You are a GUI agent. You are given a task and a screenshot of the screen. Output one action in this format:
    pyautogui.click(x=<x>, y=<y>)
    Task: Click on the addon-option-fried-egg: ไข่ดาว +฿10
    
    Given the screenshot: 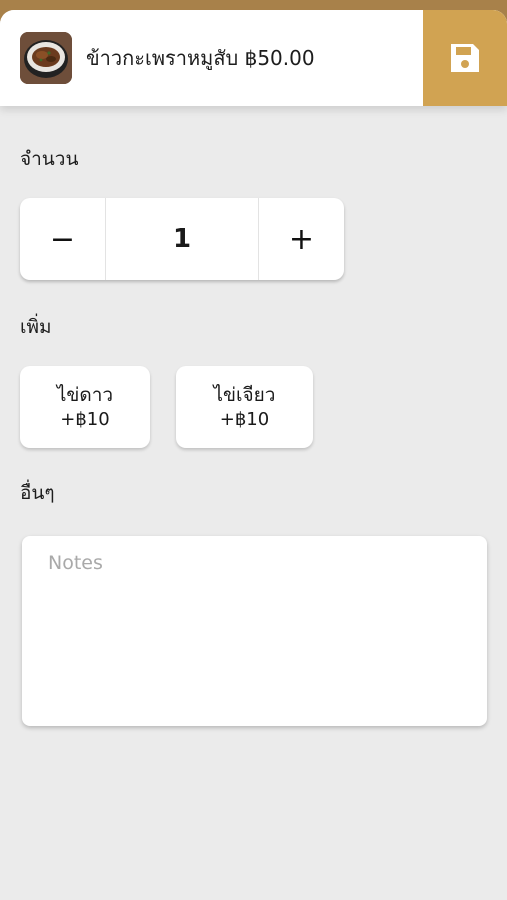 What is the action you would take?
    pyautogui.click(x=85, y=407)
    